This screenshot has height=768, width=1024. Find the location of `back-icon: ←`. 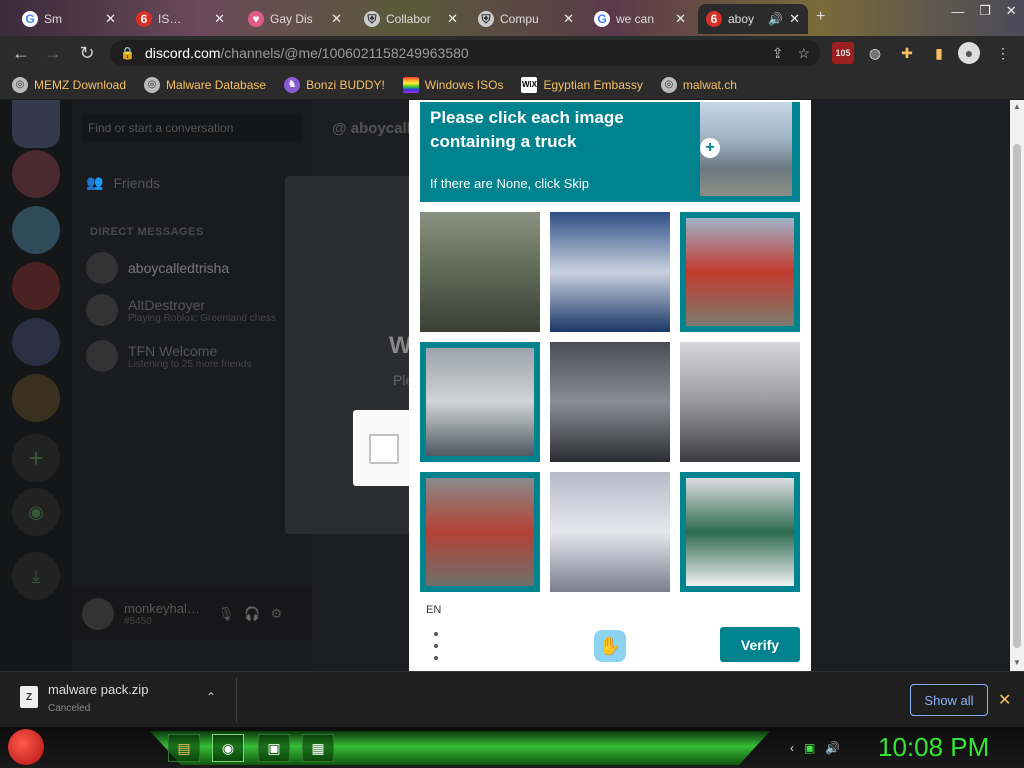

back-icon: ← is located at coordinates (21, 53).